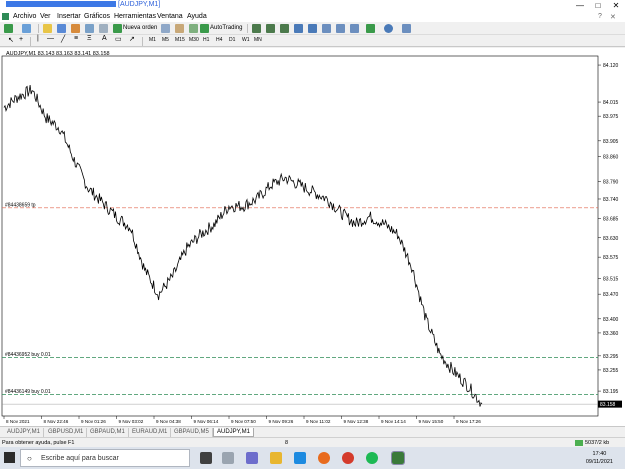  I want to click on periods-icon, so click(388, 28).